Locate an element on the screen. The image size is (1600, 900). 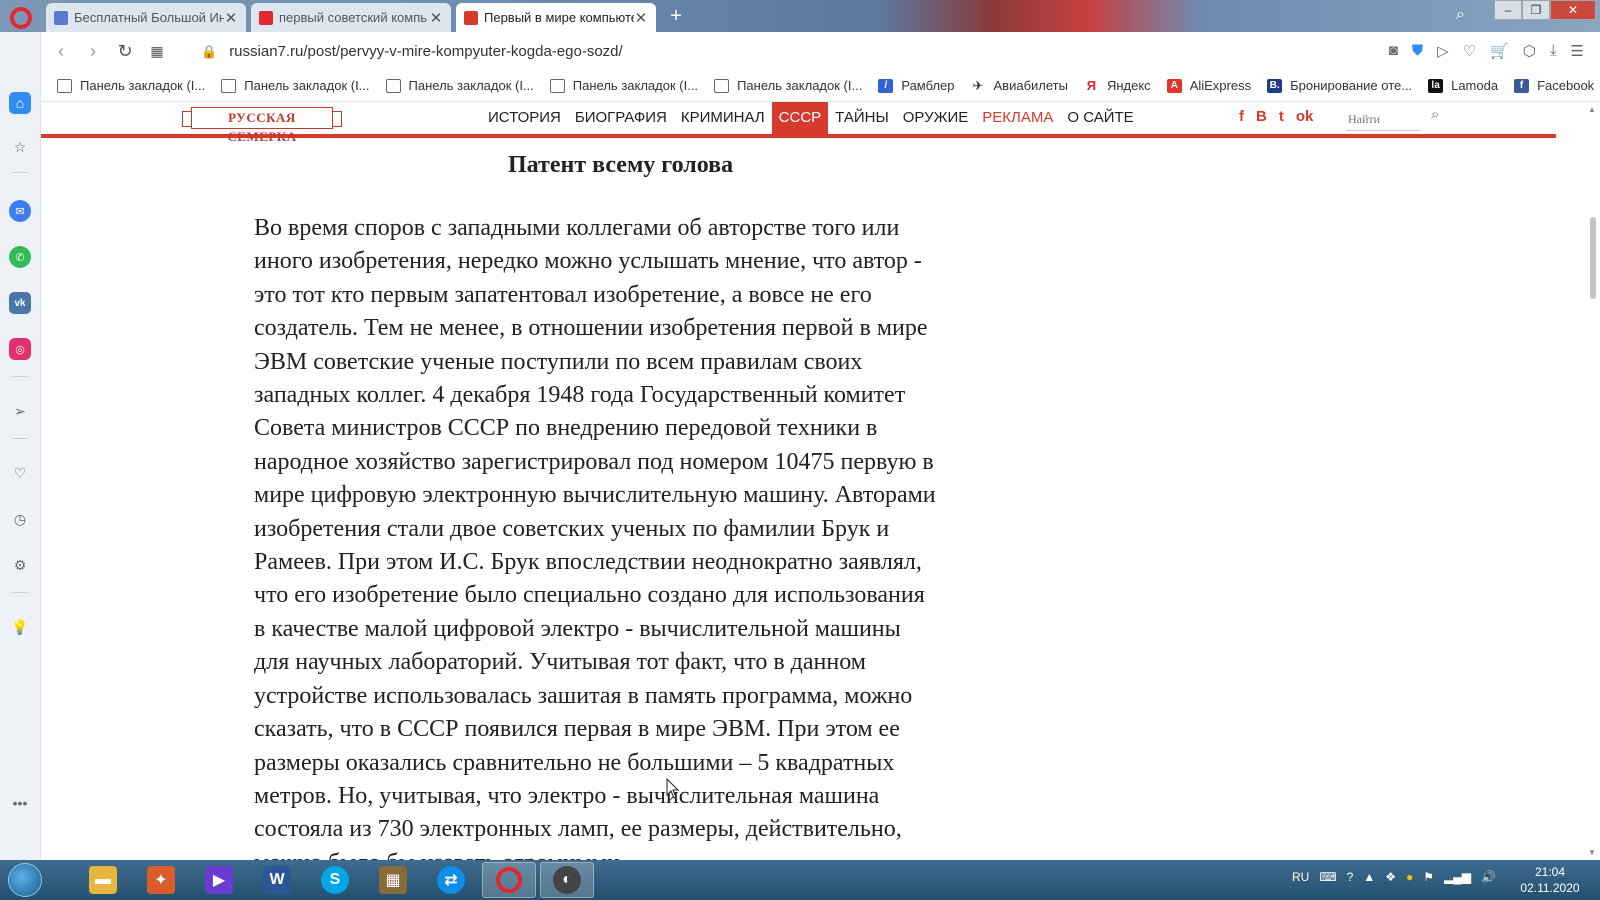
opera-menu-icon is located at coordinates (21, 18).